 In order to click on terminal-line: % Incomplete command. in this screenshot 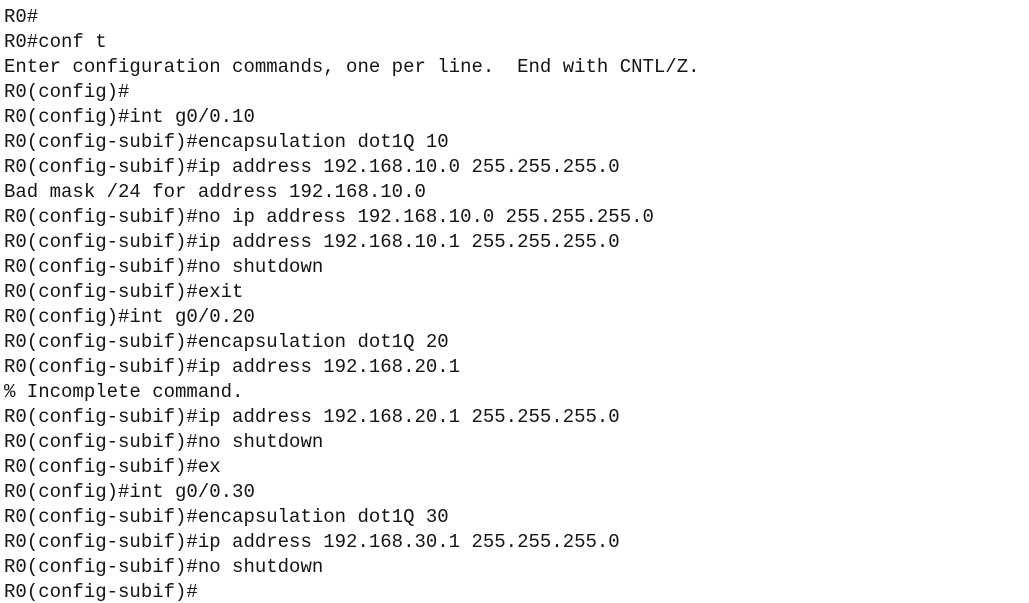, I will do `click(124, 392)`.